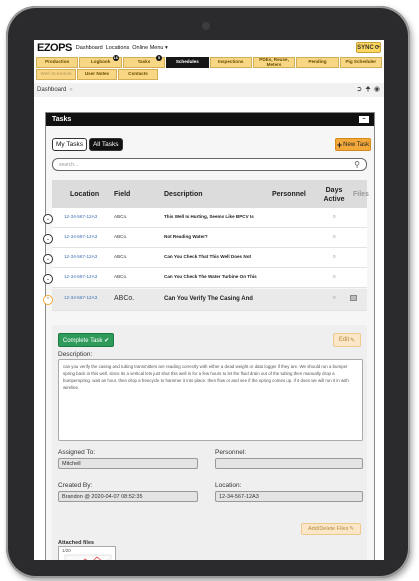  I want to click on location-label: Location:, so click(228, 485).